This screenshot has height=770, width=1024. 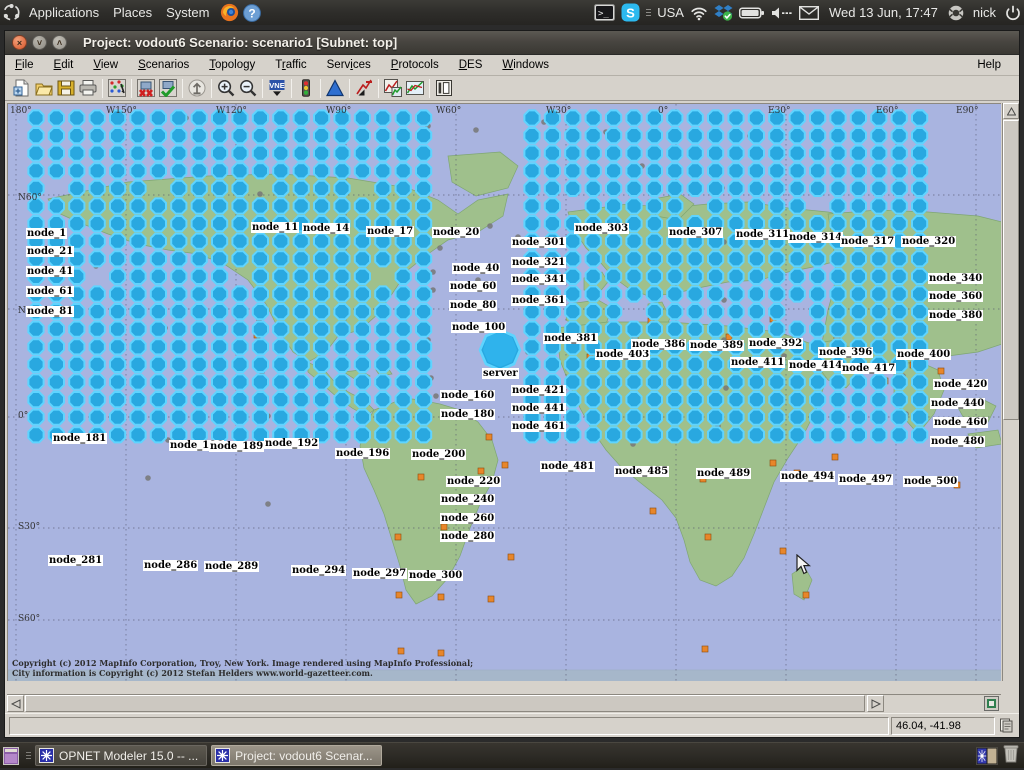 I want to click on vertical-scrollbar-thumb, so click(x=1011, y=270).